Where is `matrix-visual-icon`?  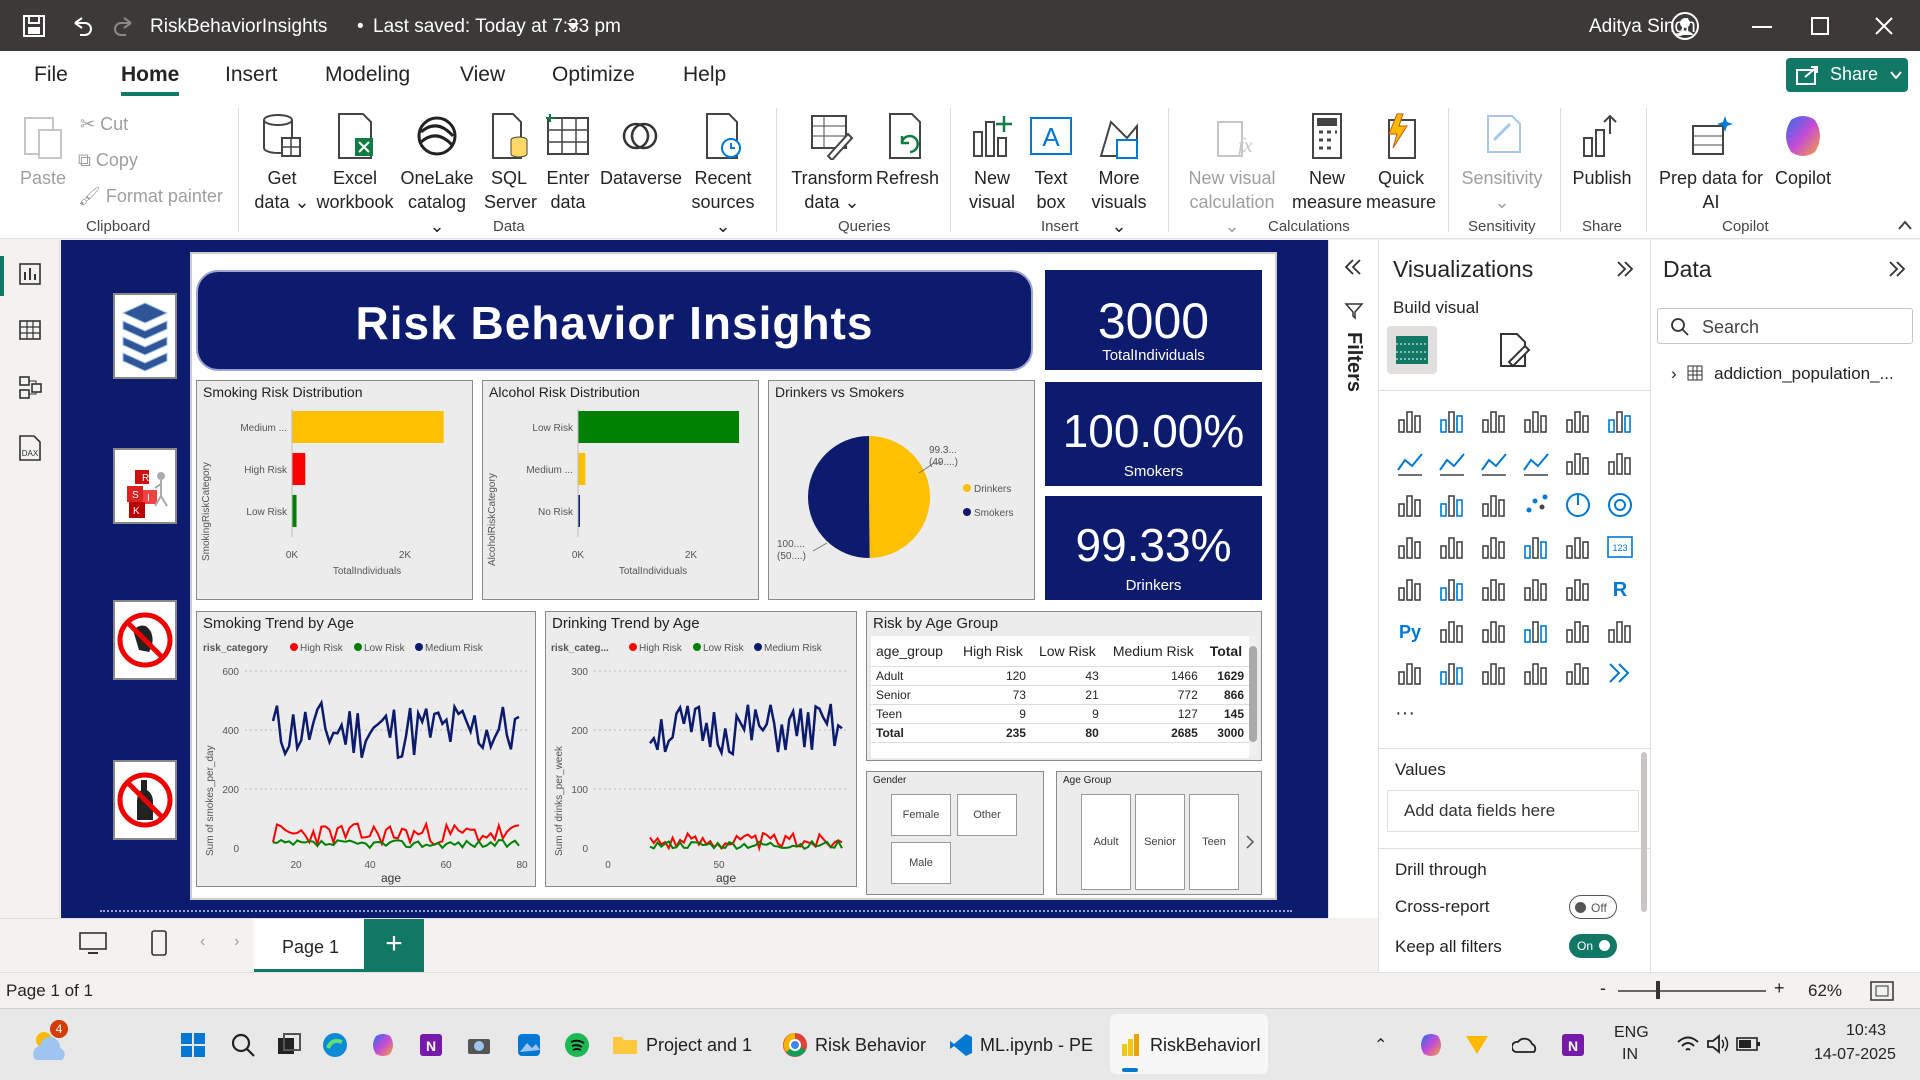
matrix-visual-icon is located at coordinates (1578, 589).